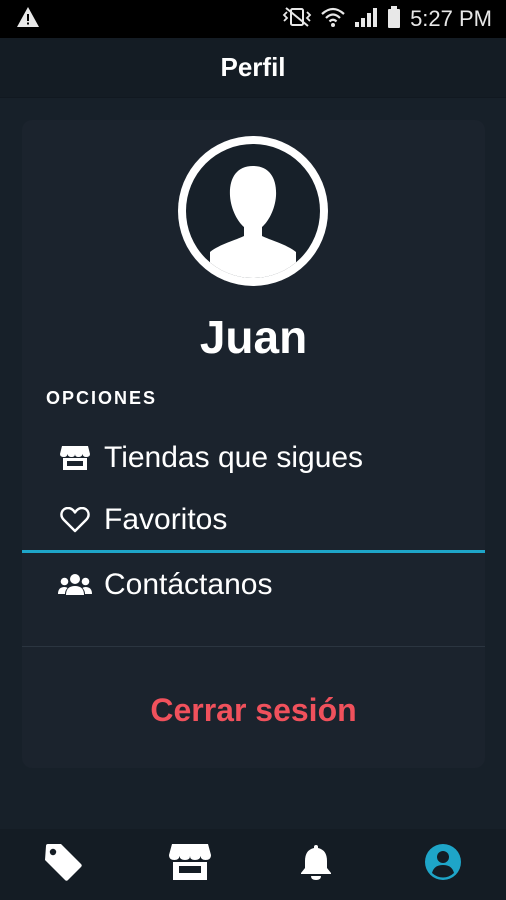 The height and width of the screenshot is (900, 506). I want to click on battery-icon, so click(394, 19).